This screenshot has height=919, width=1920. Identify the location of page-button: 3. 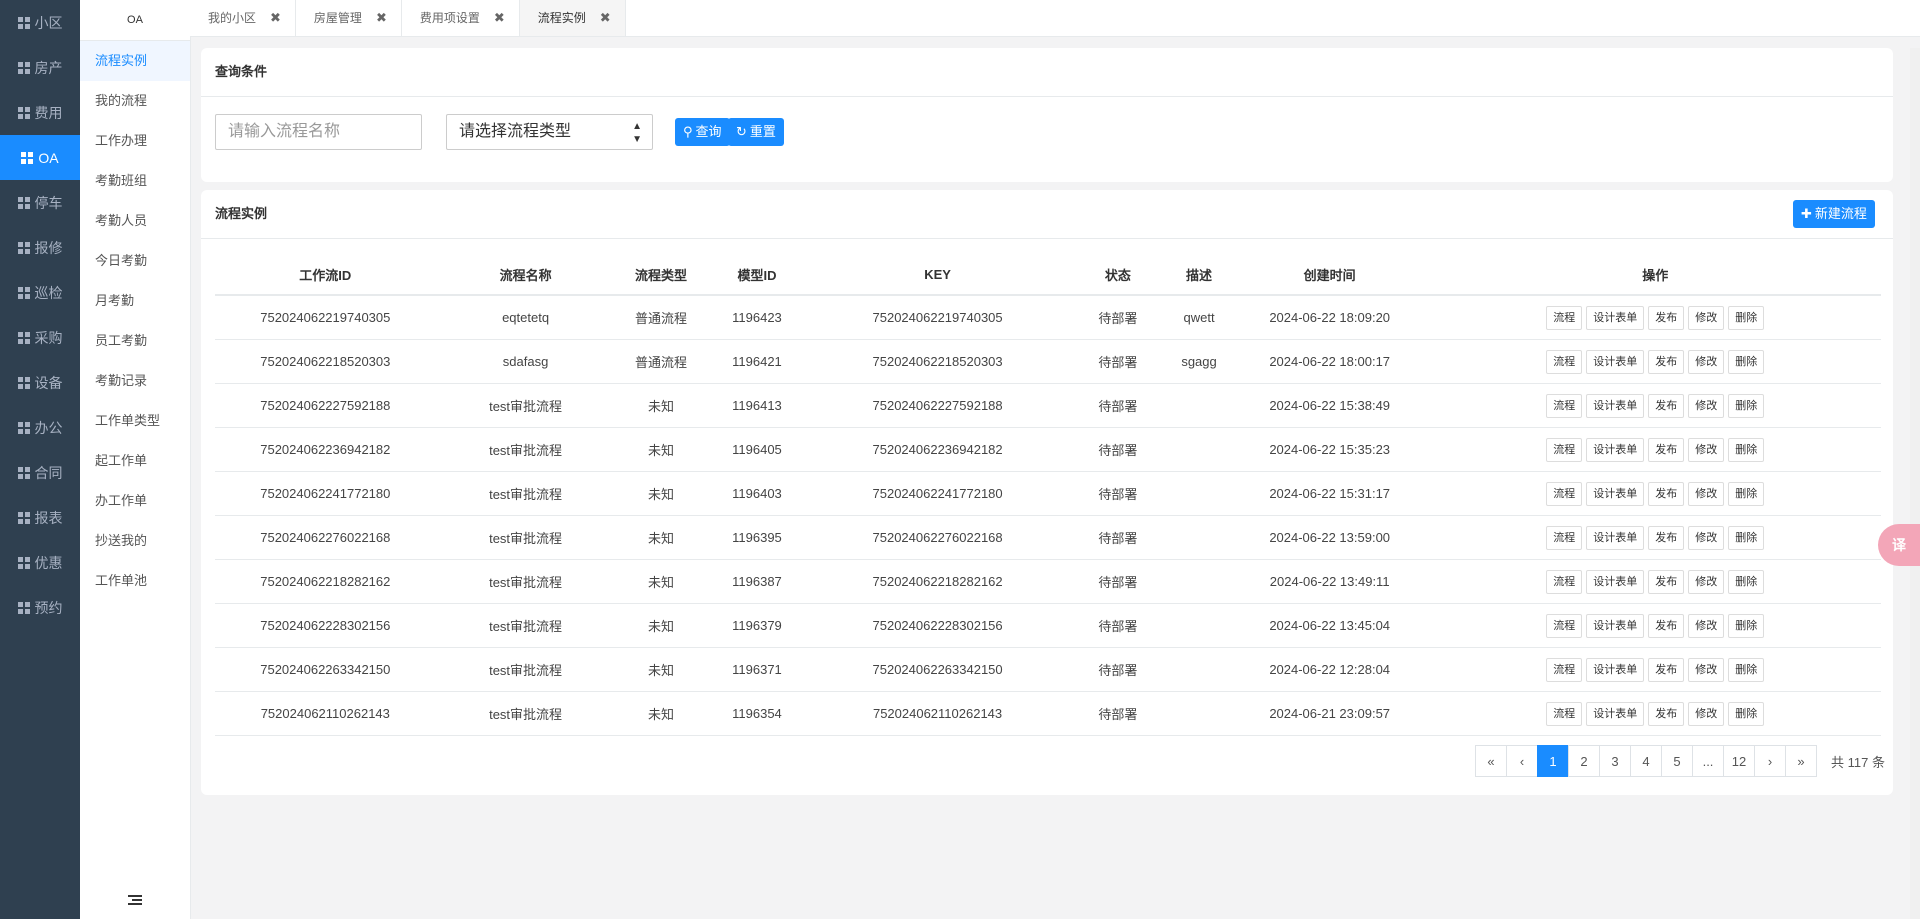
(1615, 761).